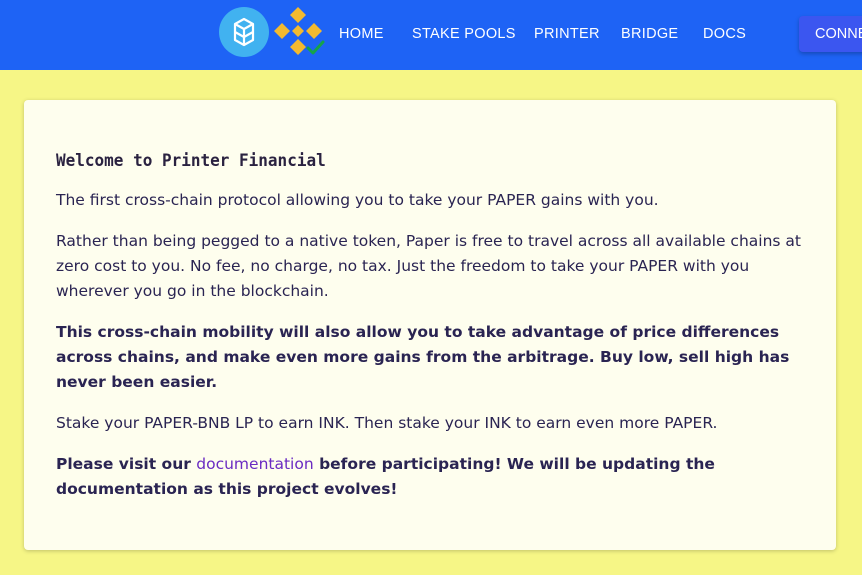 The height and width of the screenshot is (575, 862). I want to click on documentation-link: documentation, so click(254, 464).